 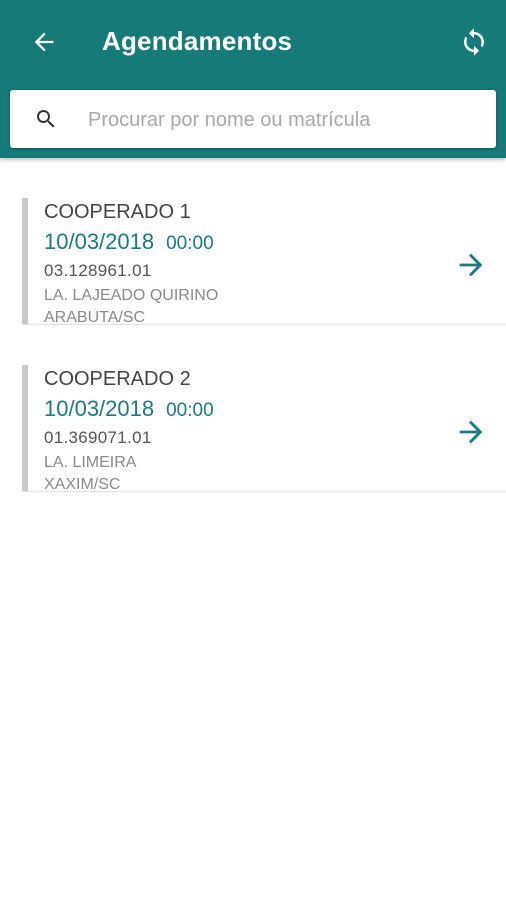 What do you see at coordinates (117, 379) in the screenshot?
I see `cooperado-name: COOPERADO 2` at bounding box center [117, 379].